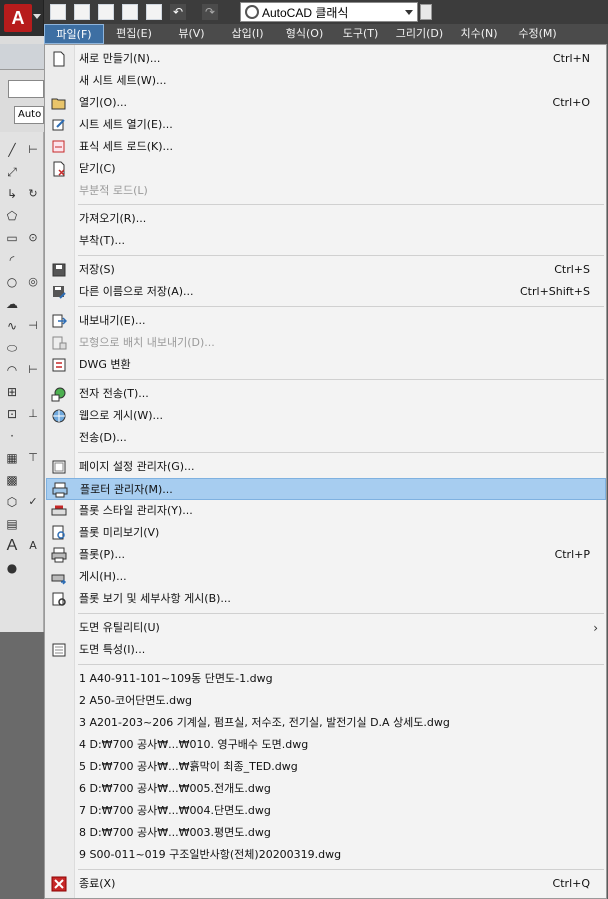 The width and height of the screenshot is (608, 899). What do you see at coordinates (106, 12) in the screenshot?
I see `qsave-icon` at bounding box center [106, 12].